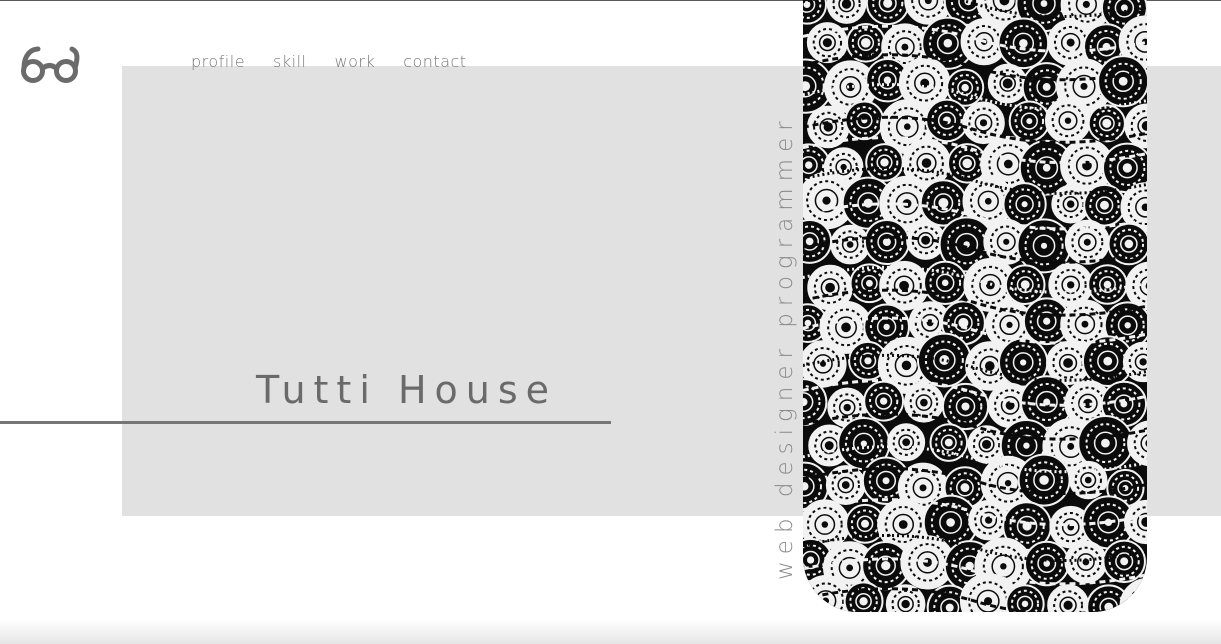 This screenshot has height=644, width=1221. What do you see at coordinates (51, 64) in the screenshot?
I see `glasses-icon` at bounding box center [51, 64].